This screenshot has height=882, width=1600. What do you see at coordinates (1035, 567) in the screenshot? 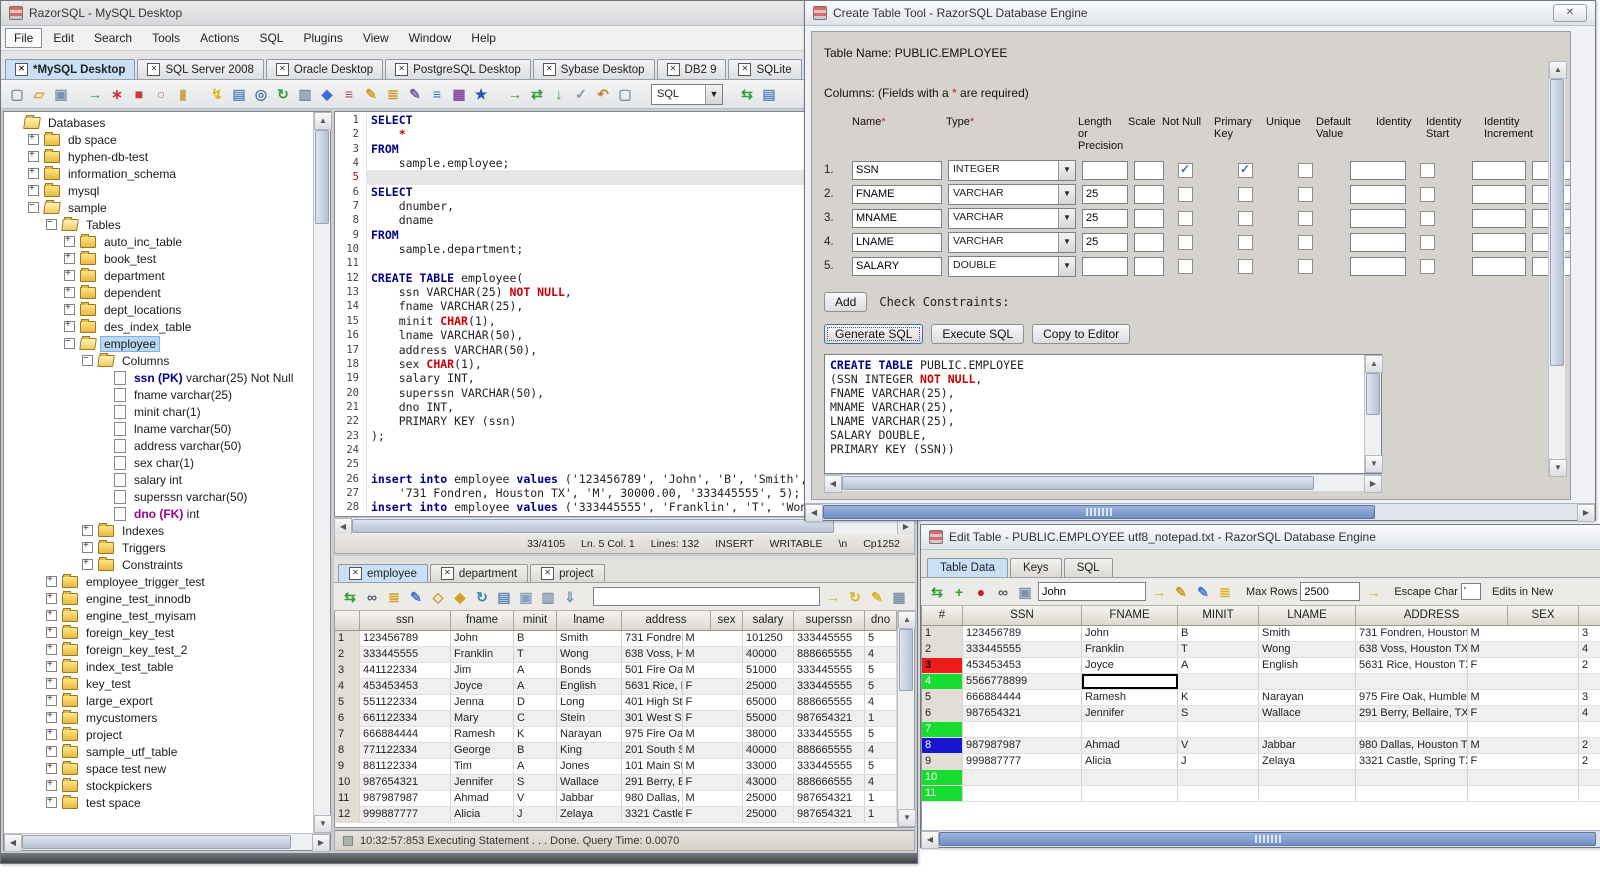
I see `tab: Keys` at bounding box center [1035, 567].